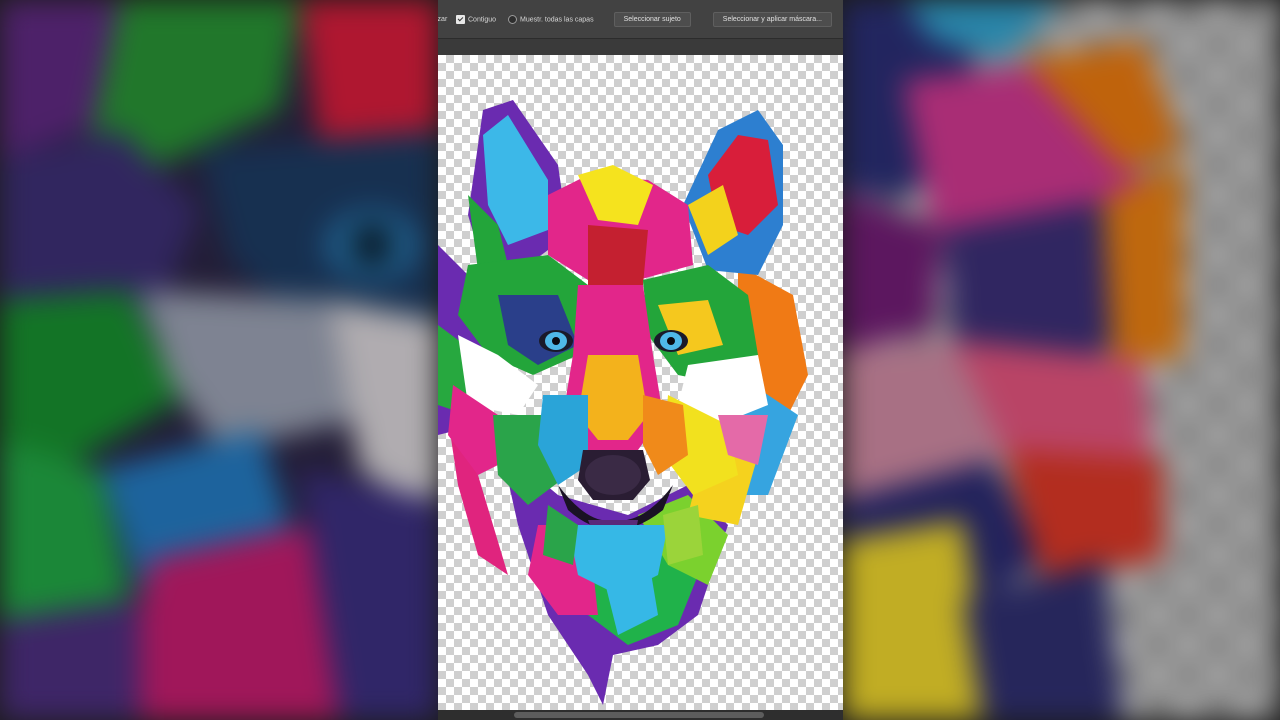 This screenshot has height=720, width=1280. What do you see at coordinates (652, 19) in the screenshot?
I see `select-subject-button: Seleccionar sujeto` at bounding box center [652, 19].